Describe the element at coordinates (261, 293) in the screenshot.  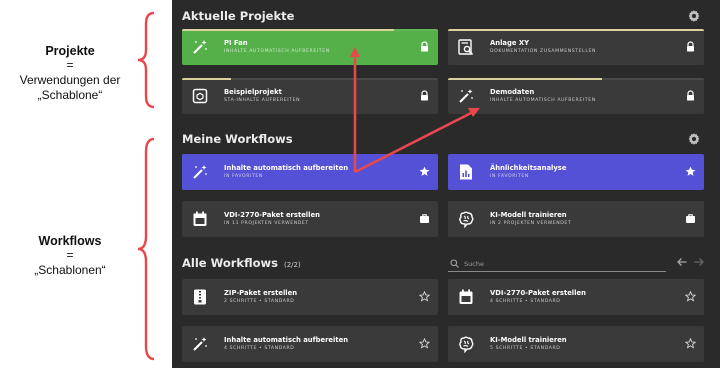
I see `card-title: ZIP-Paket erstellen` at that location.